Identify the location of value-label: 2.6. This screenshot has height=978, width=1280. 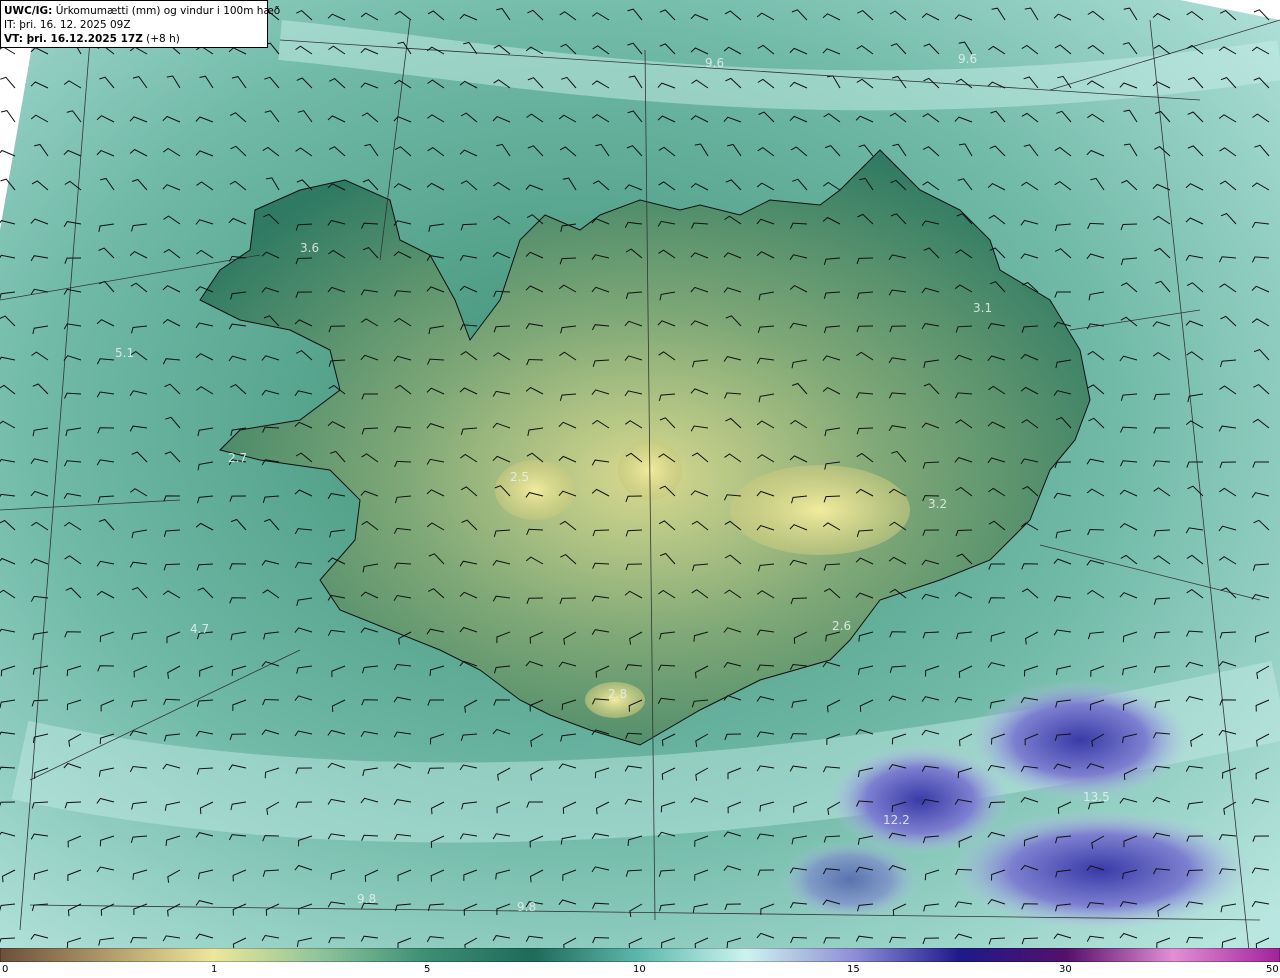
(841, 626).